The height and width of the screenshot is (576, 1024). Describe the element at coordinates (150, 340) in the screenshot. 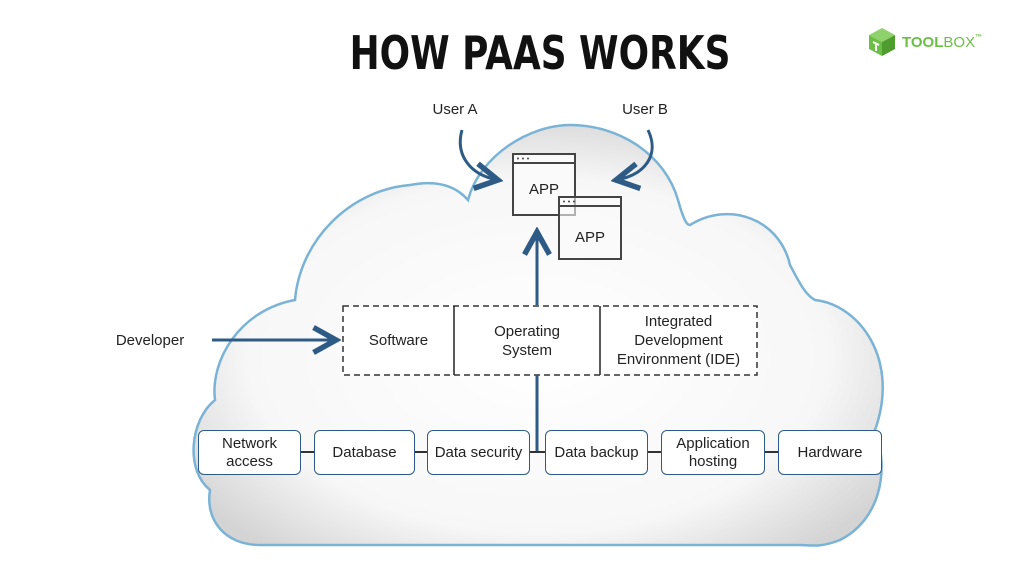

I see `developer-label: Developer` at that location.